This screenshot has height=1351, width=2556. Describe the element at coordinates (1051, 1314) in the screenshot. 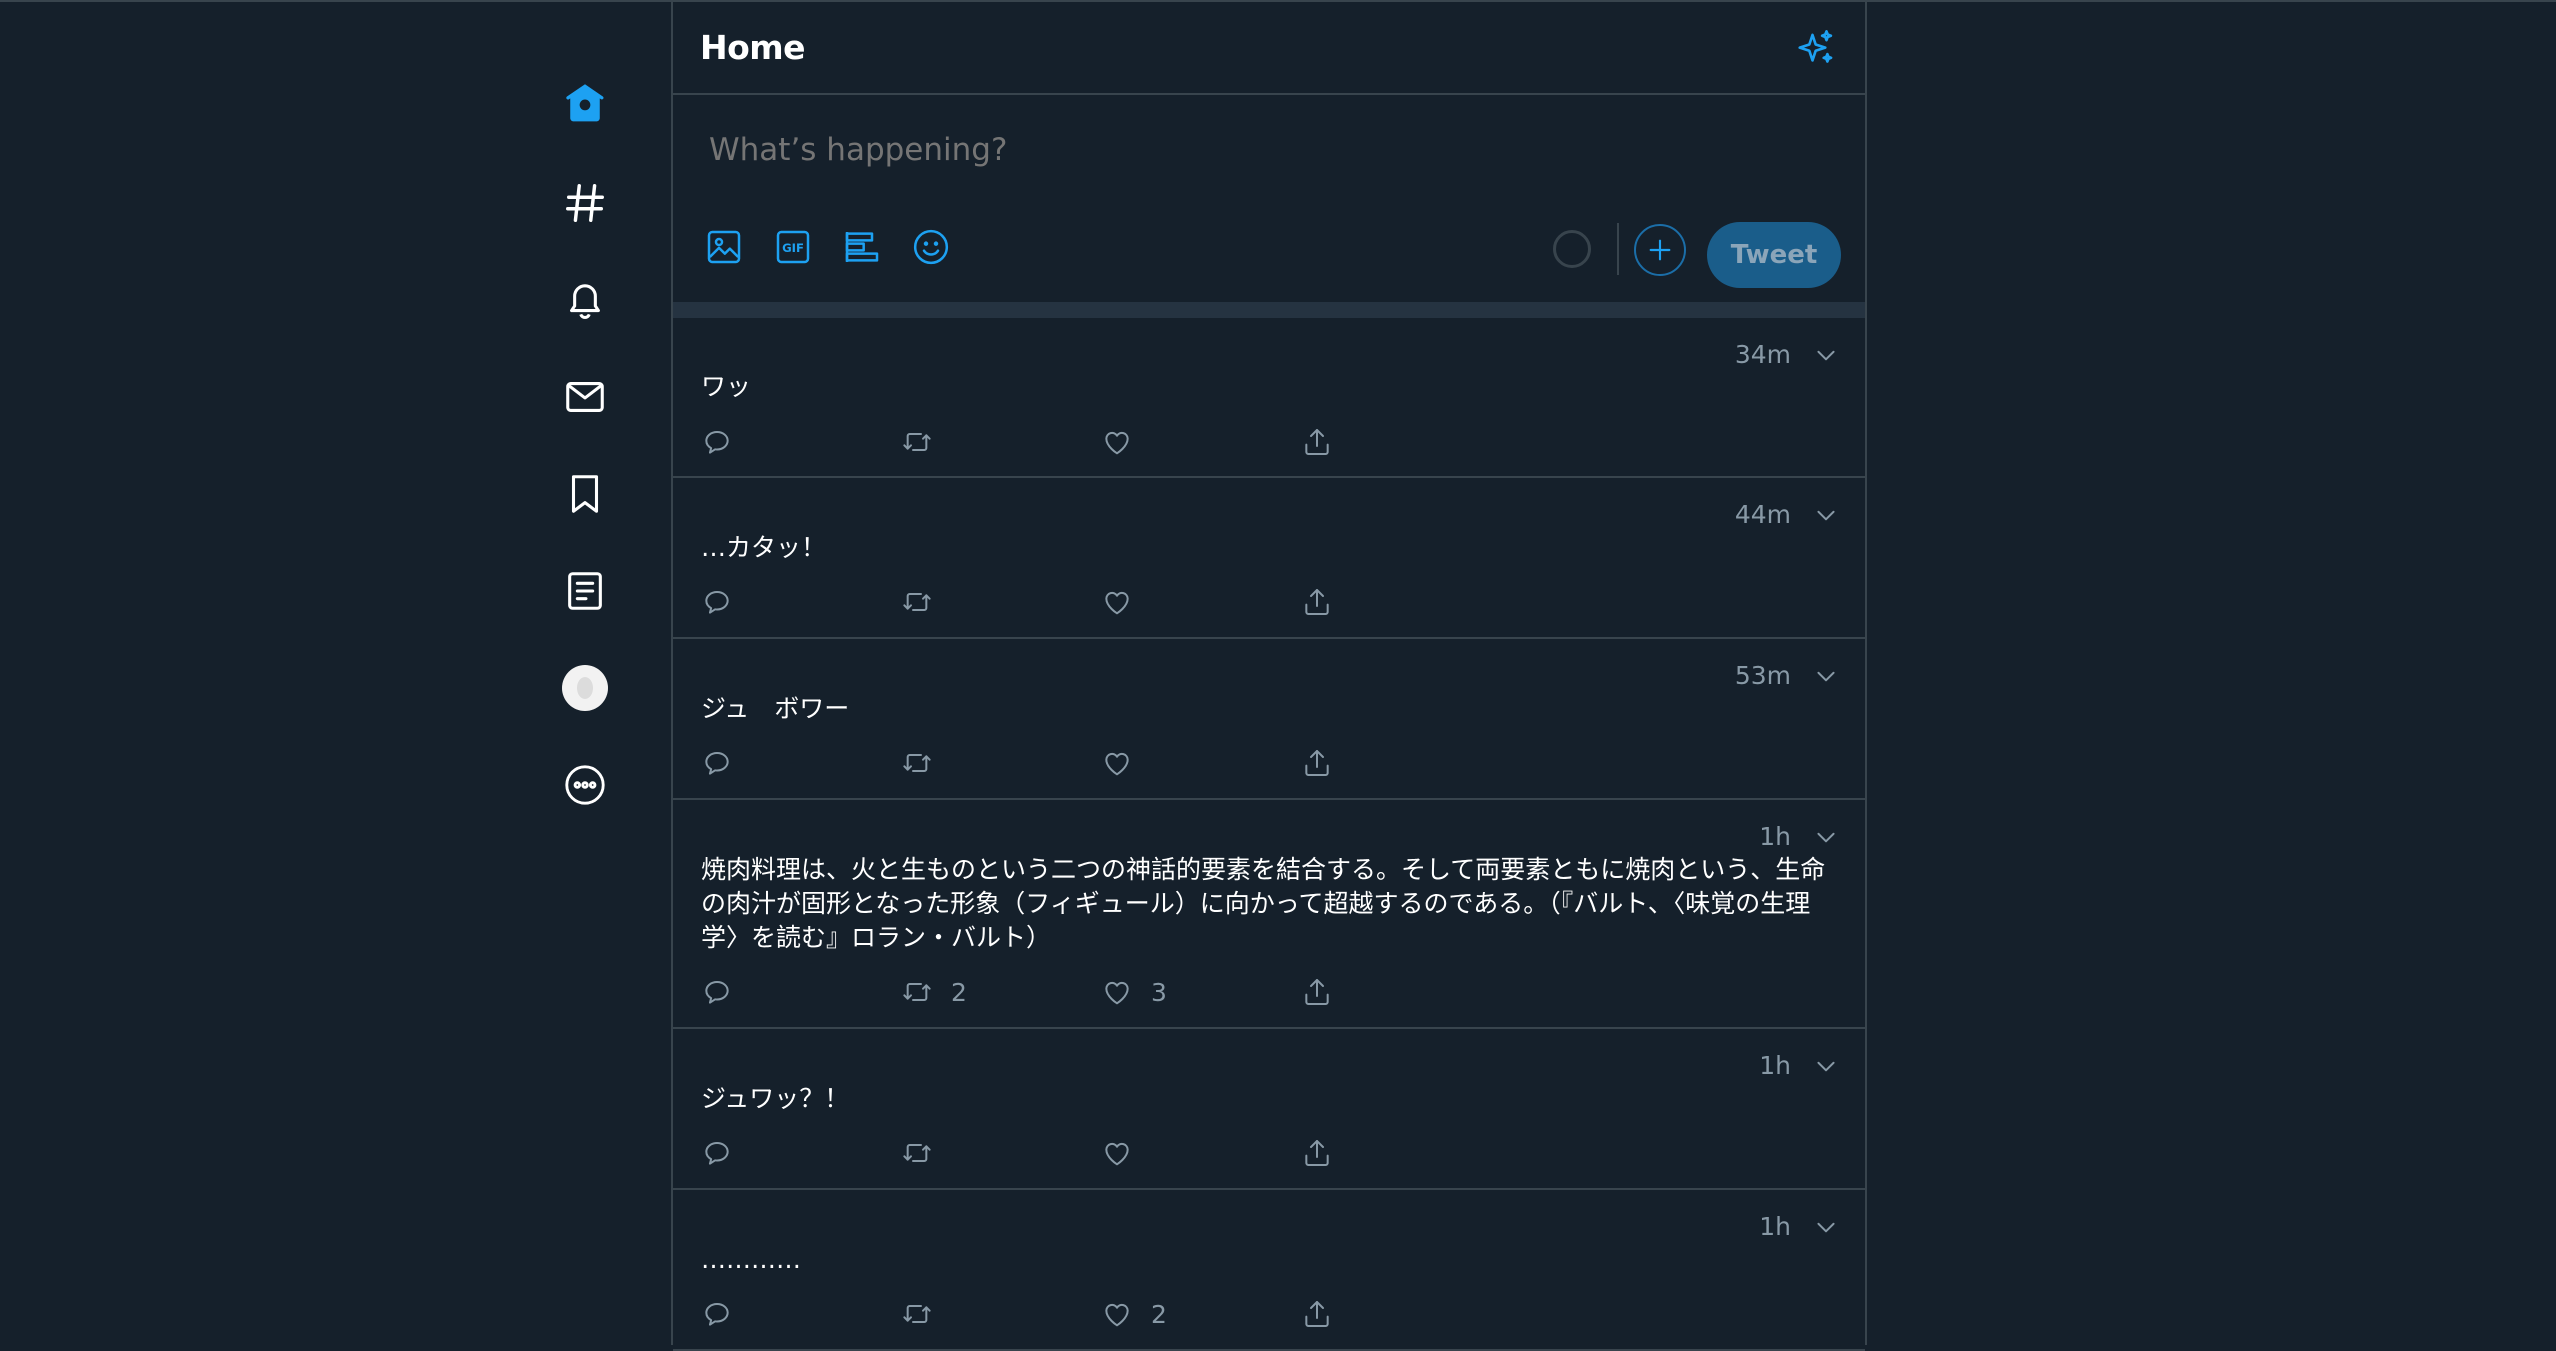

I see `tweet-actions: 2` at that location.